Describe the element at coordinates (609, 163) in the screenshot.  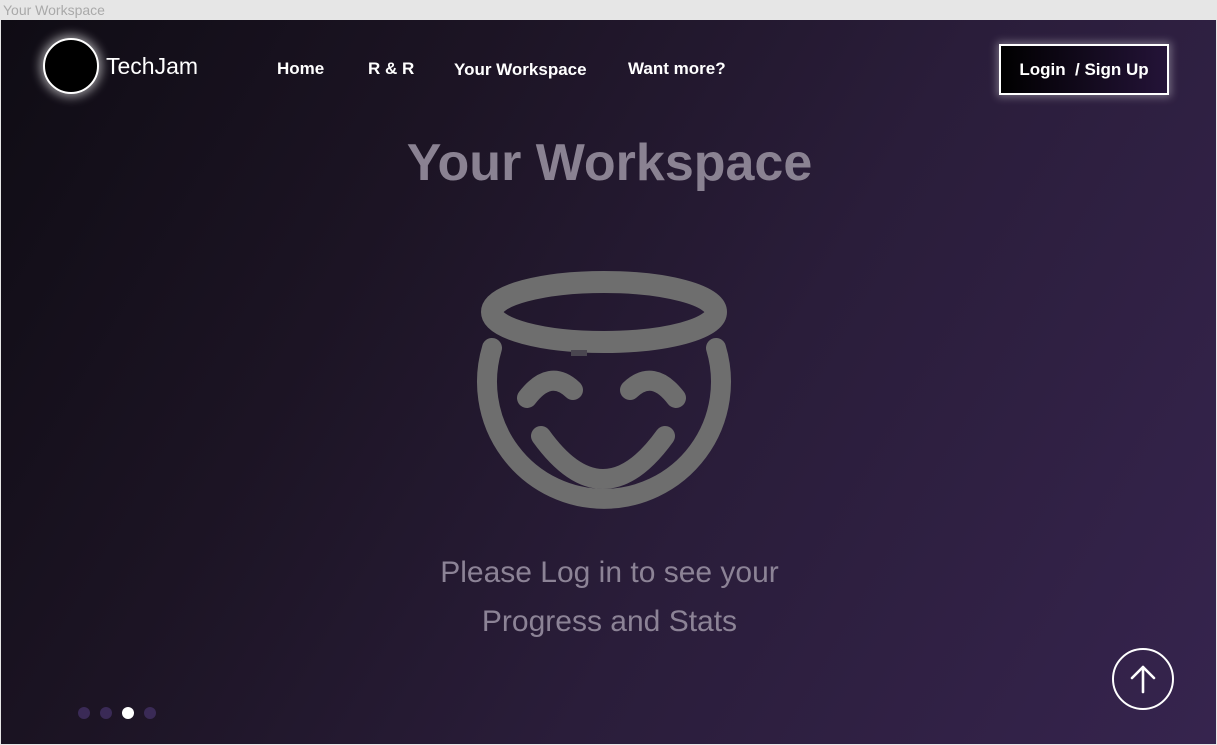
I see `page-title: Your Workspace` at that location.